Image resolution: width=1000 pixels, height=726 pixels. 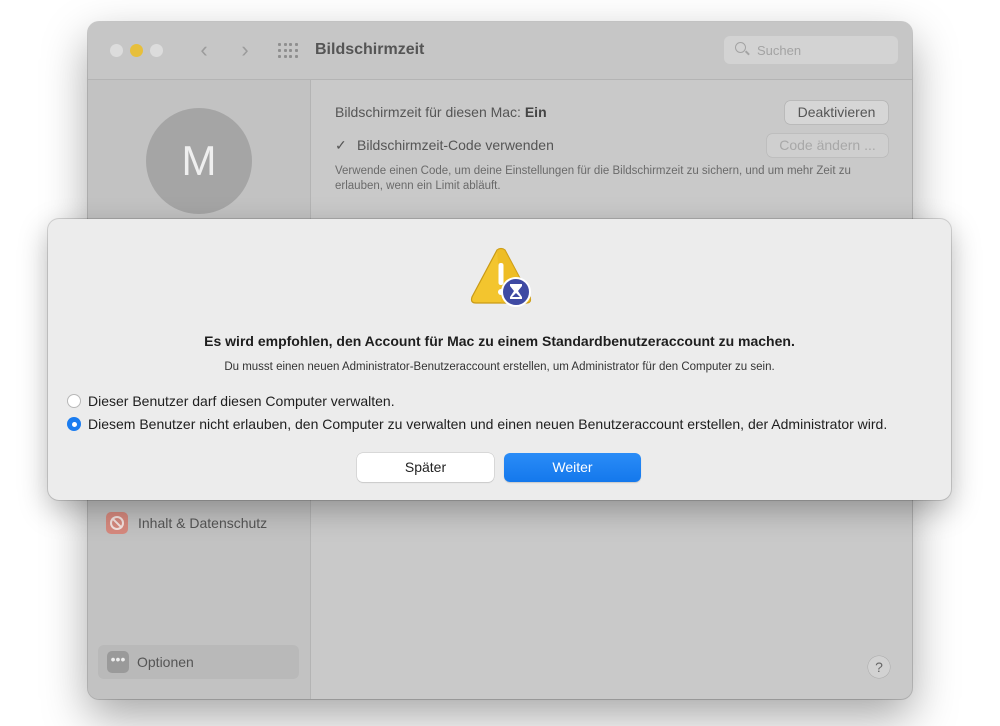 I want to click on ellipsis-icon: •••, so click(x=118, y=662).